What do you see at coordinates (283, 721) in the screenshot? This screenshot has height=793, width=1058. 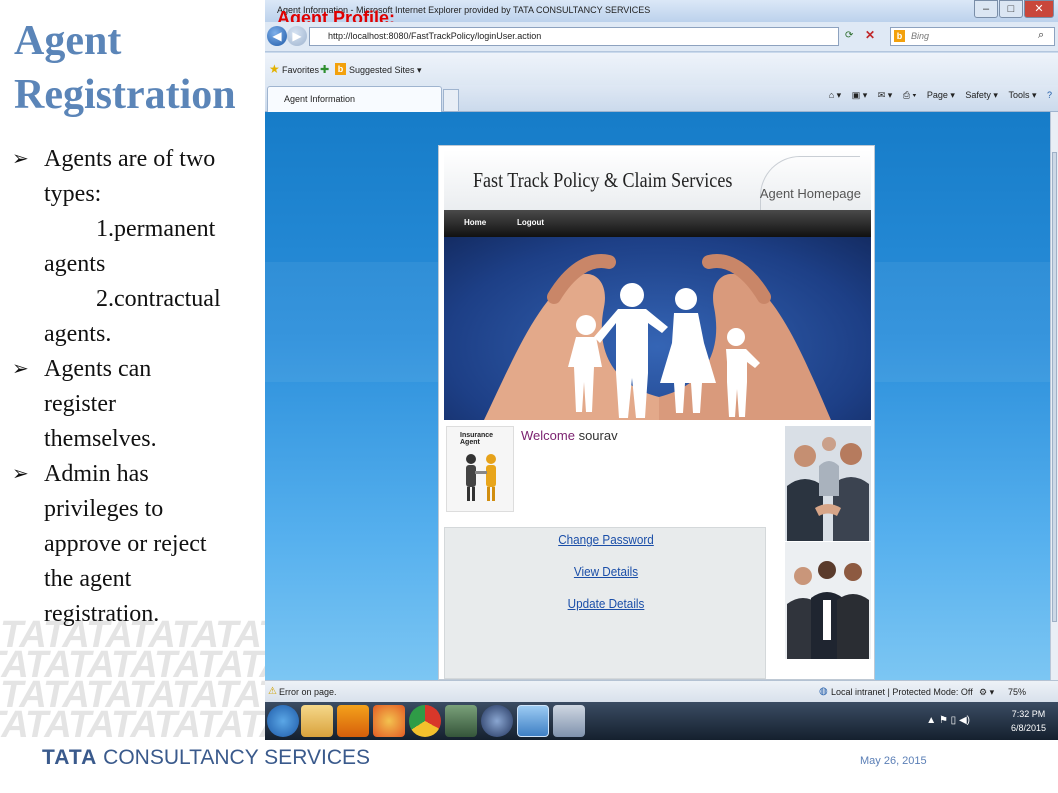 I see `start-button-icon` at bounding box center [283, 721].